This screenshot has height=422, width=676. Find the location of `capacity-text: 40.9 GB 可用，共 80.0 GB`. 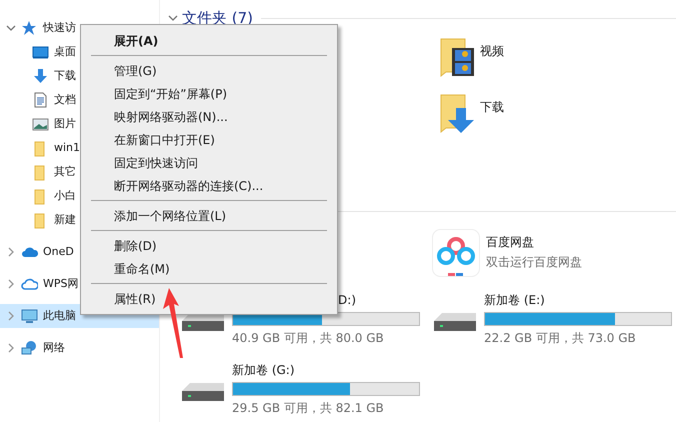

capacity-text: 40.9 GB 可用，共 80.0 GB is located at coordinates (308, 338).